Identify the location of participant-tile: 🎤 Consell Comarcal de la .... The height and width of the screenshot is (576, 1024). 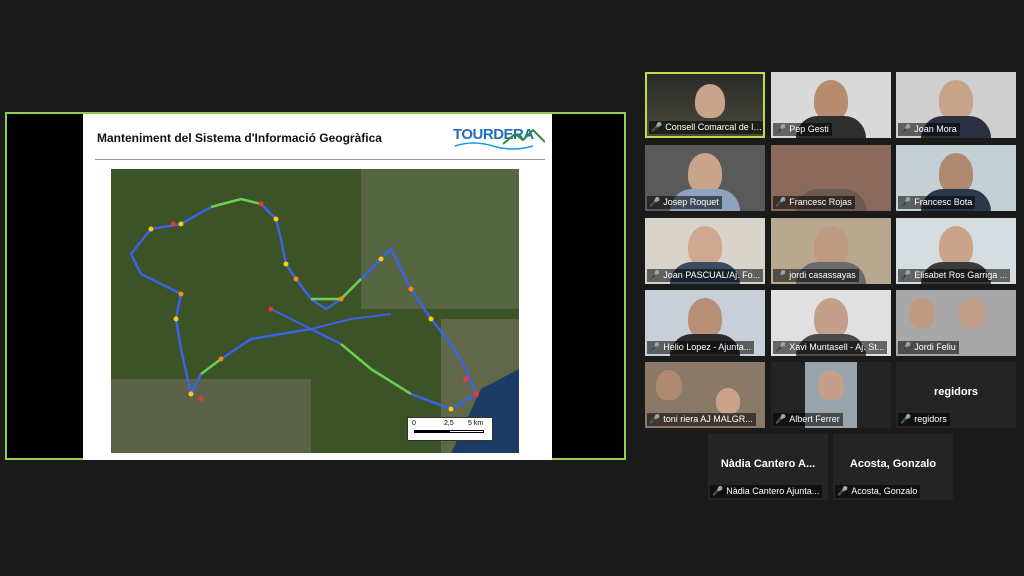
(705, 105).